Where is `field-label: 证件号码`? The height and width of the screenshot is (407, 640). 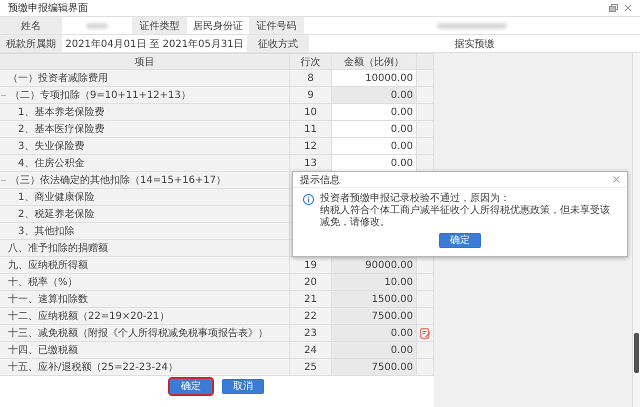 field-label: 证件号码 is located at coordinates (276, 25).